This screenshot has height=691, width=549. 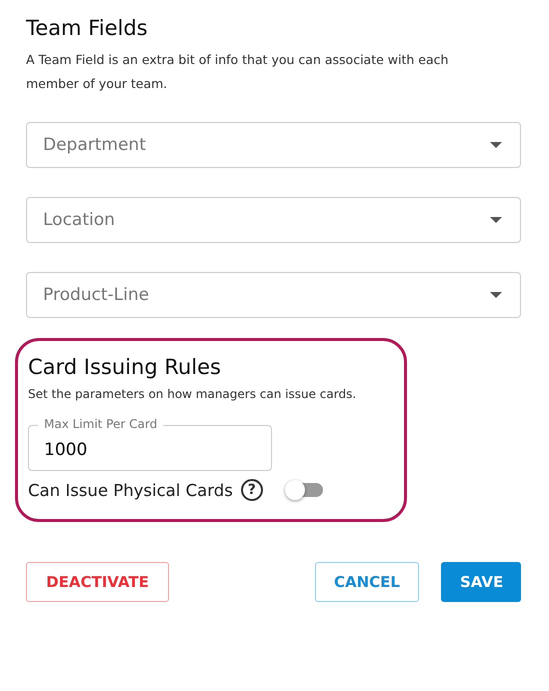 I want to click on cancel-button: CANCEL, so click(x=367, y=582).